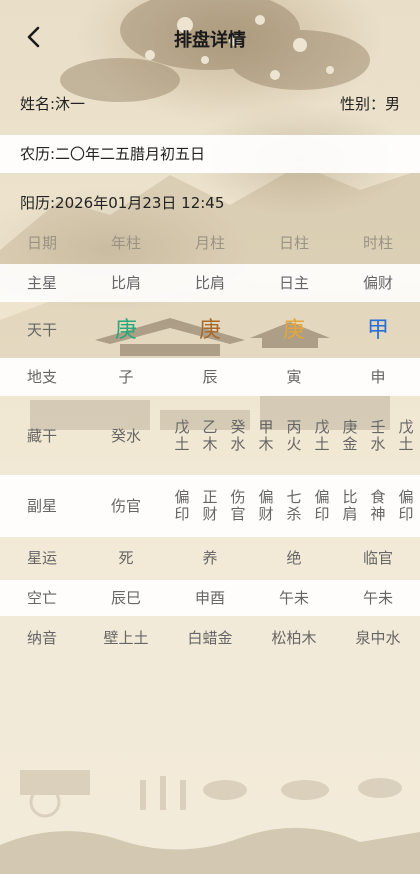 Image resolution: width=420 pixels, height=874 pixels. What do you see at coordinates (41, 376) in the screenshot?
I see `row-label: 地支` at bounding box center [41, 376].